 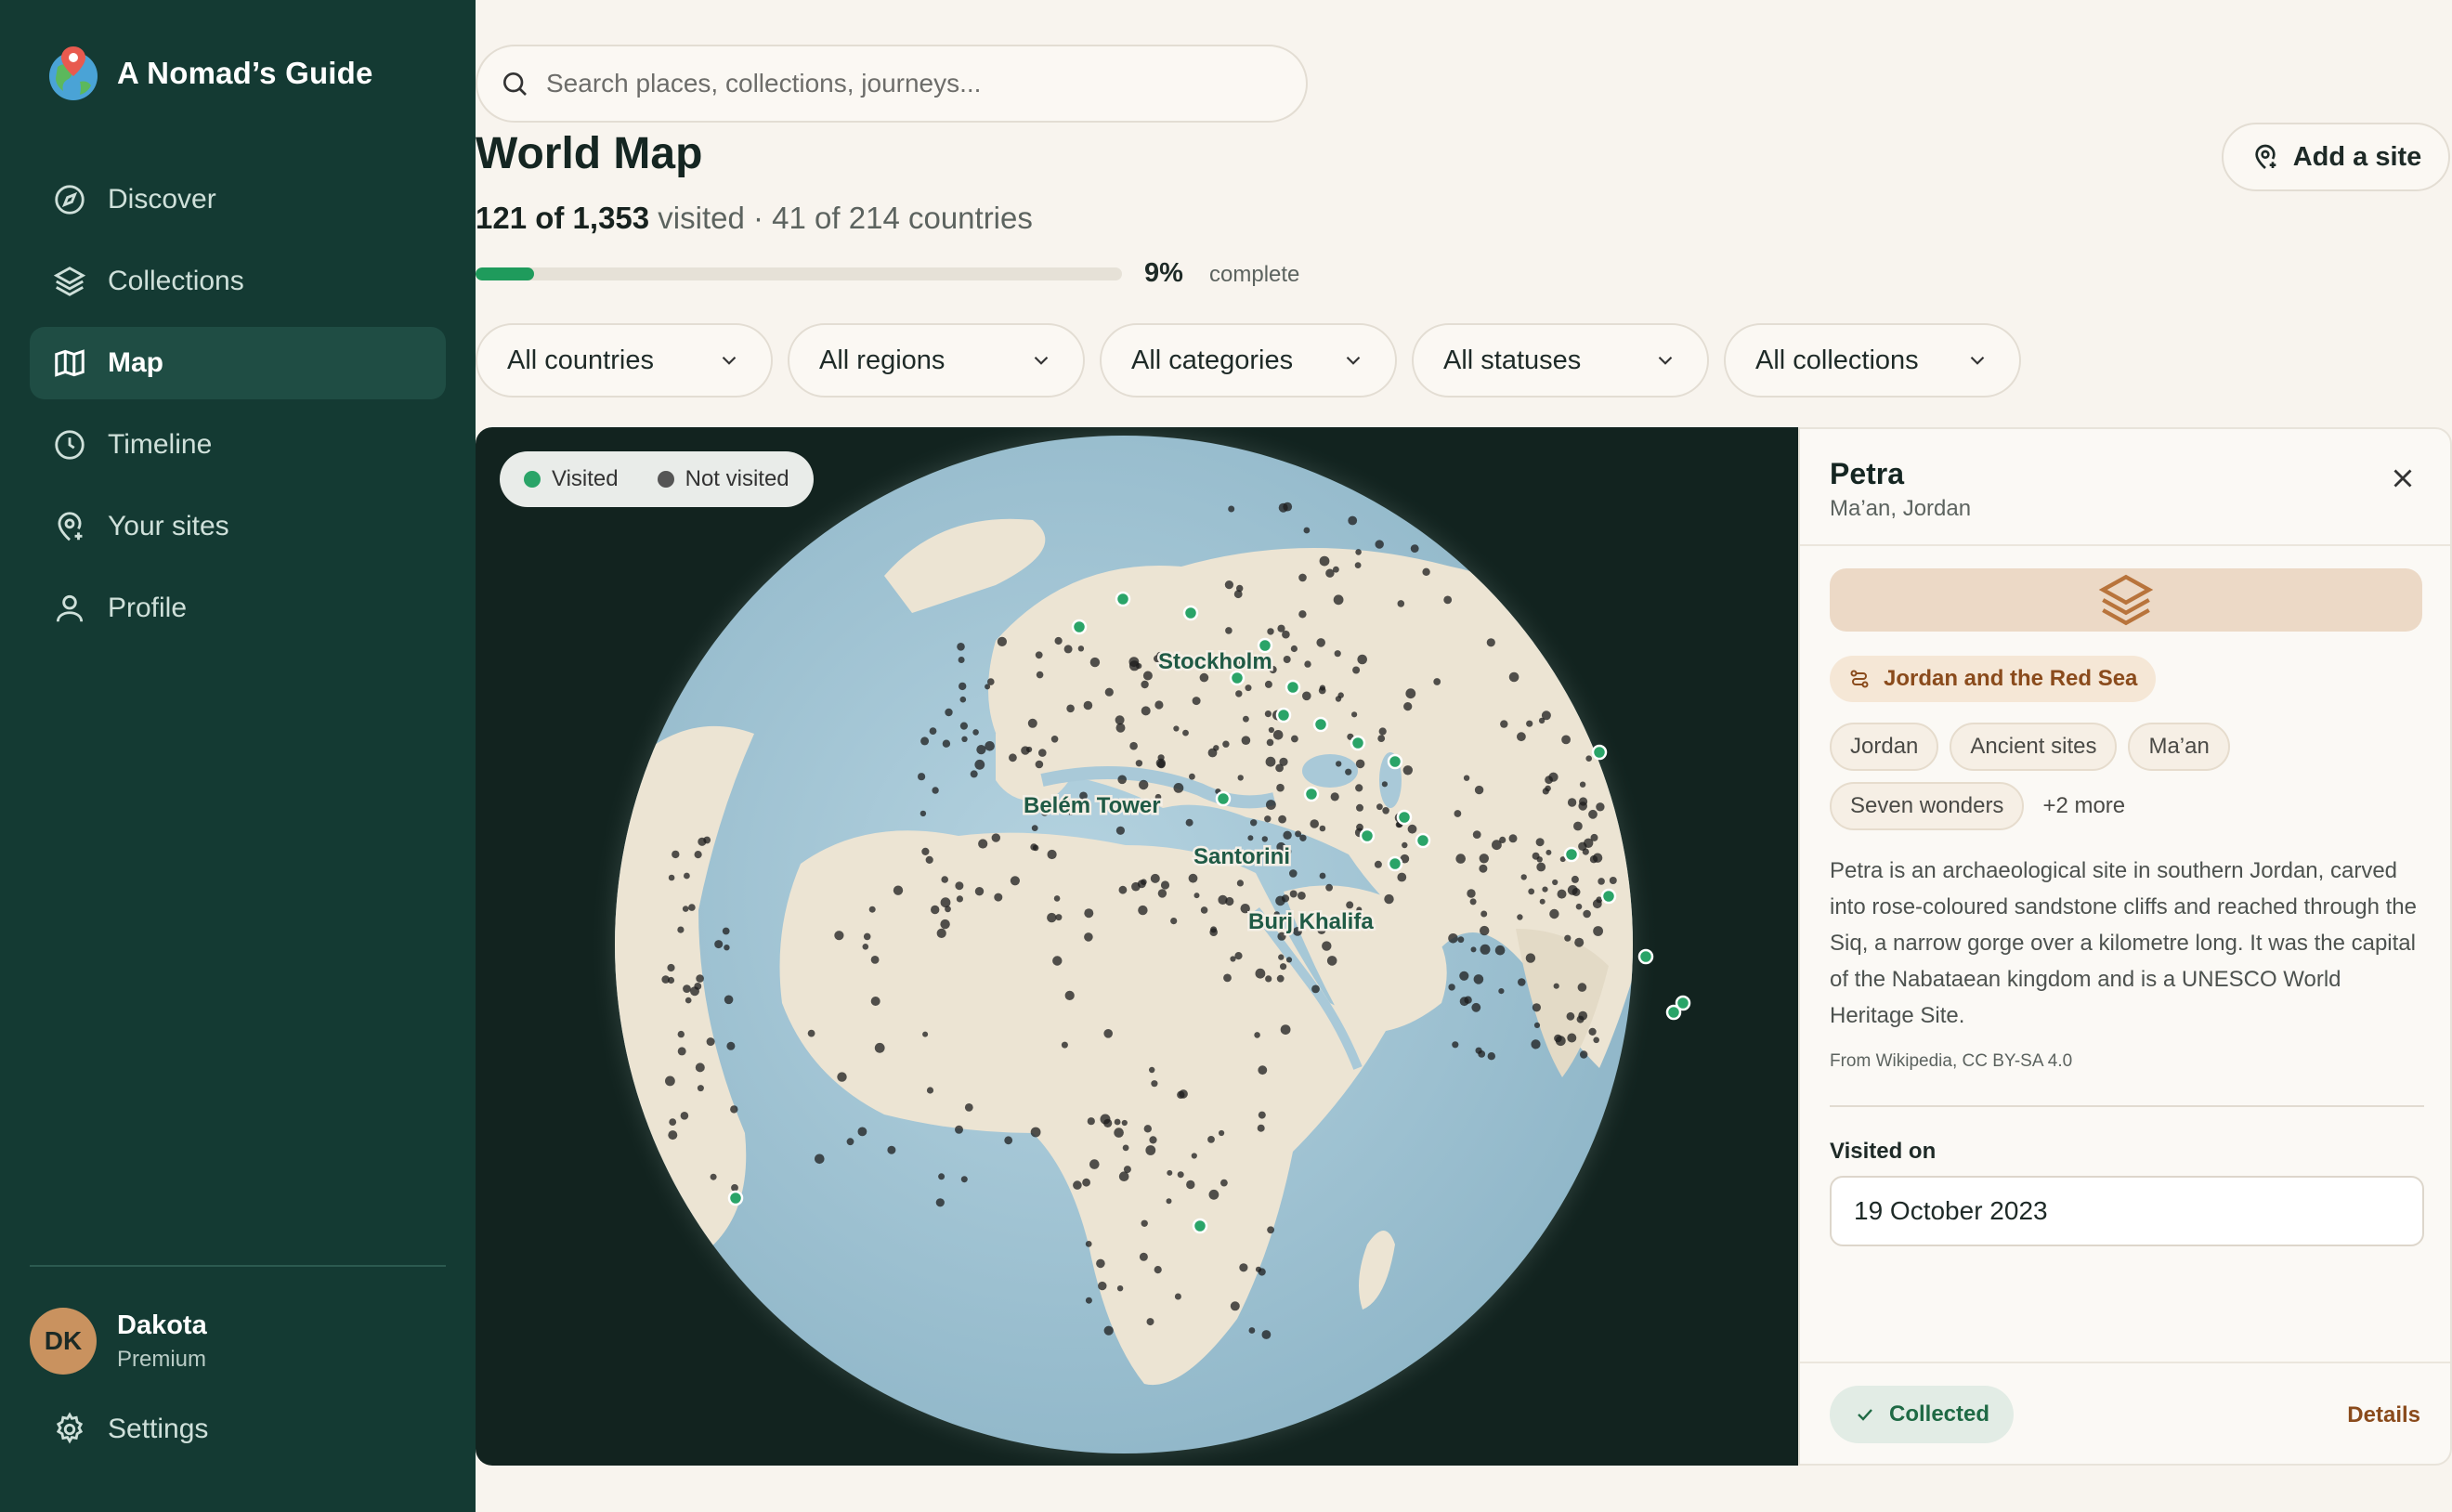 What do you see at coordinates (2080, 806) in the screenshot?
I see `more-tags-link: +2 more` at bounding box center [2080, 806].